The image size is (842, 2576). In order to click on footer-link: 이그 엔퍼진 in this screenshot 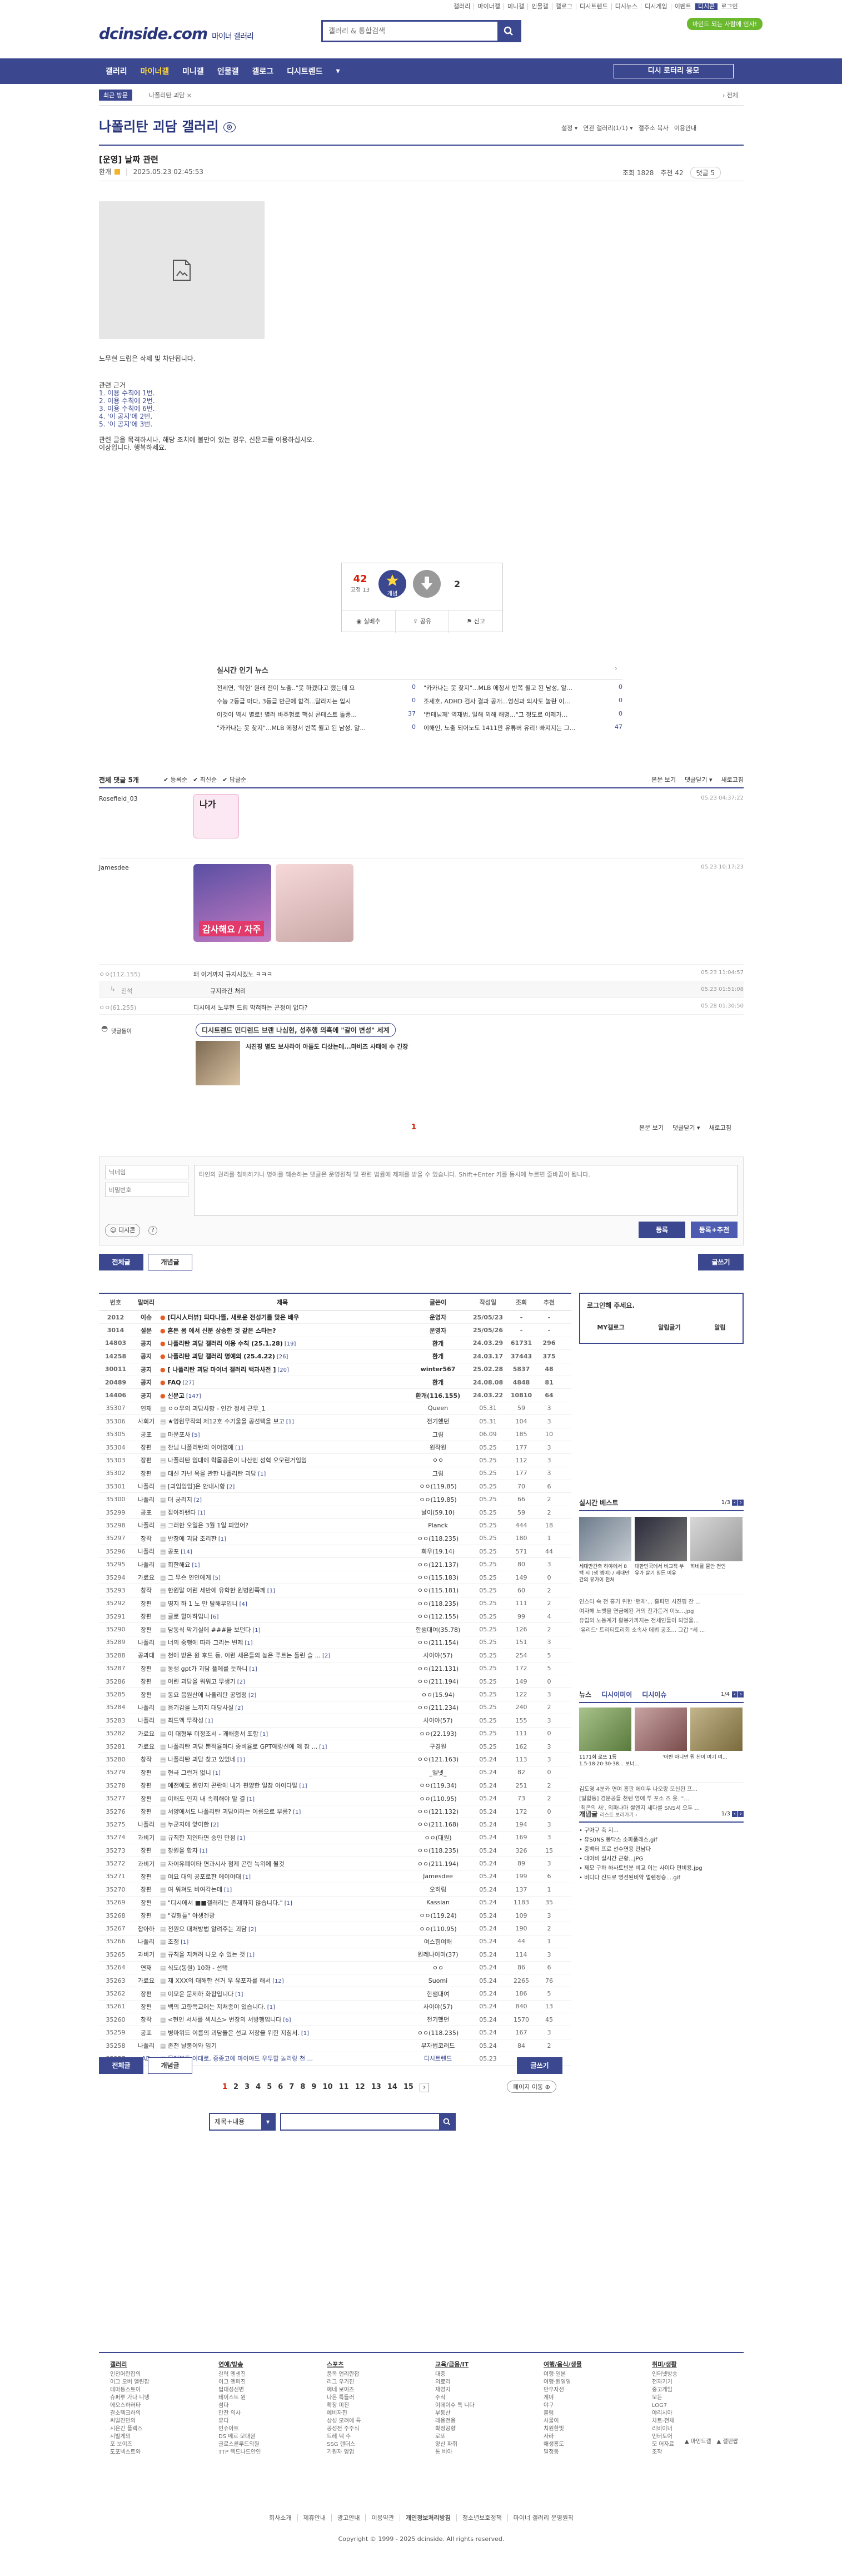, I will do `click(240, 2382)`.